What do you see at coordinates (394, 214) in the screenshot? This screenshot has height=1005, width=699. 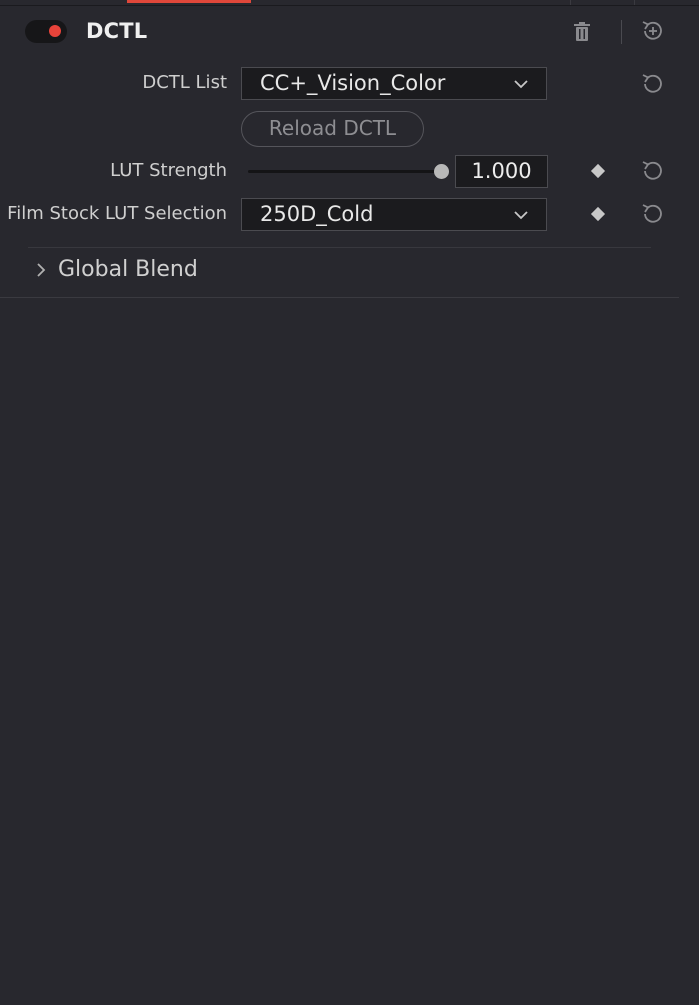 I see `film-stock-dropdown: 250D_Cold` at bounding box center [394, 214].